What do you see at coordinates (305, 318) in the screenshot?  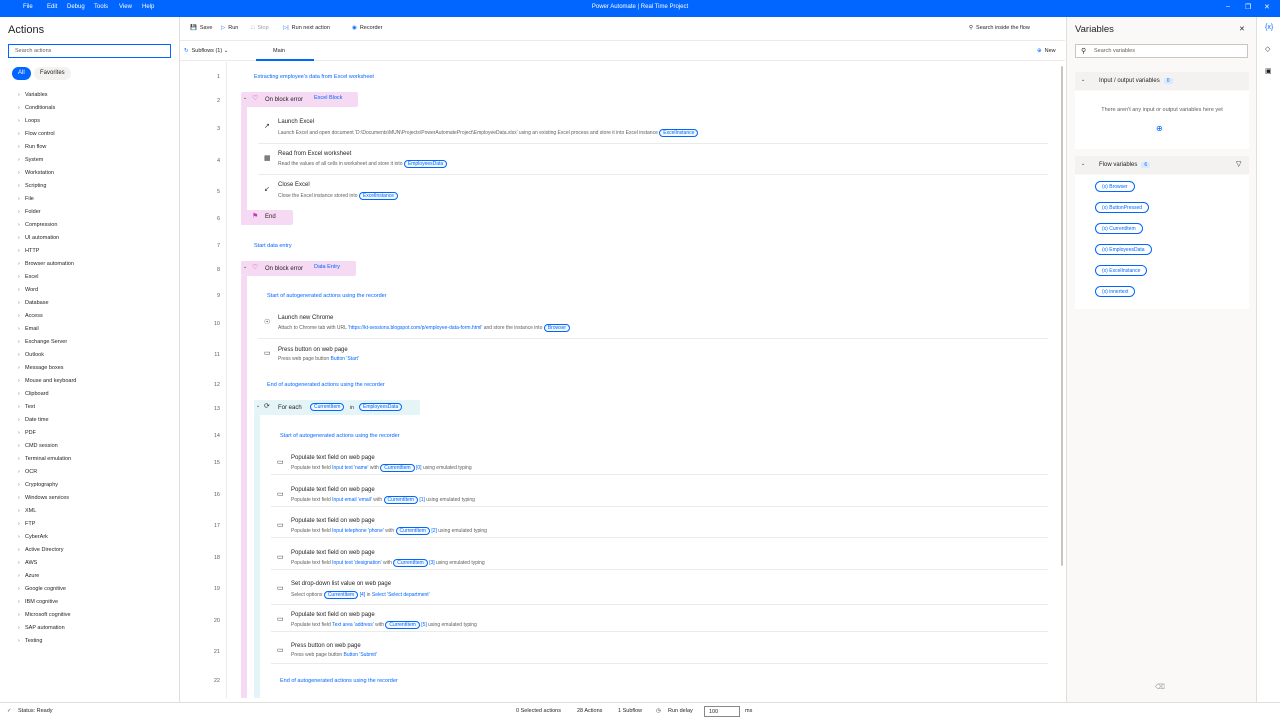 I see `action-title: Launch new Chrome` at bounding box center [305, 318].